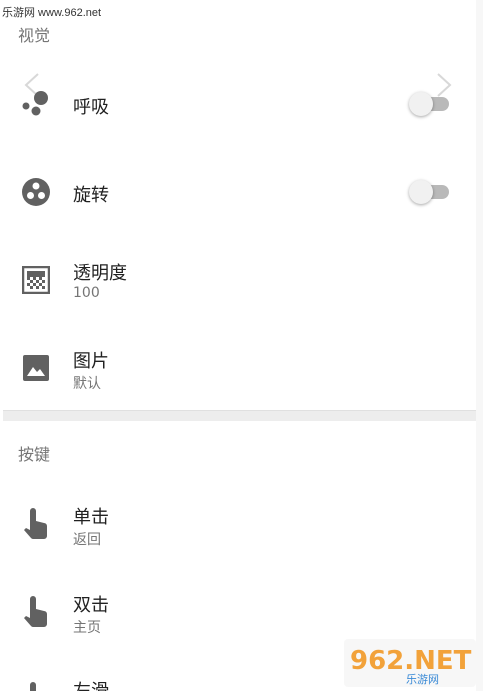 Image resolution: width=483 pixels, height=691 pixels. Describe the element at coordinates (87, 628) in the screenshot. I see `setting-value: 主页` at that location.